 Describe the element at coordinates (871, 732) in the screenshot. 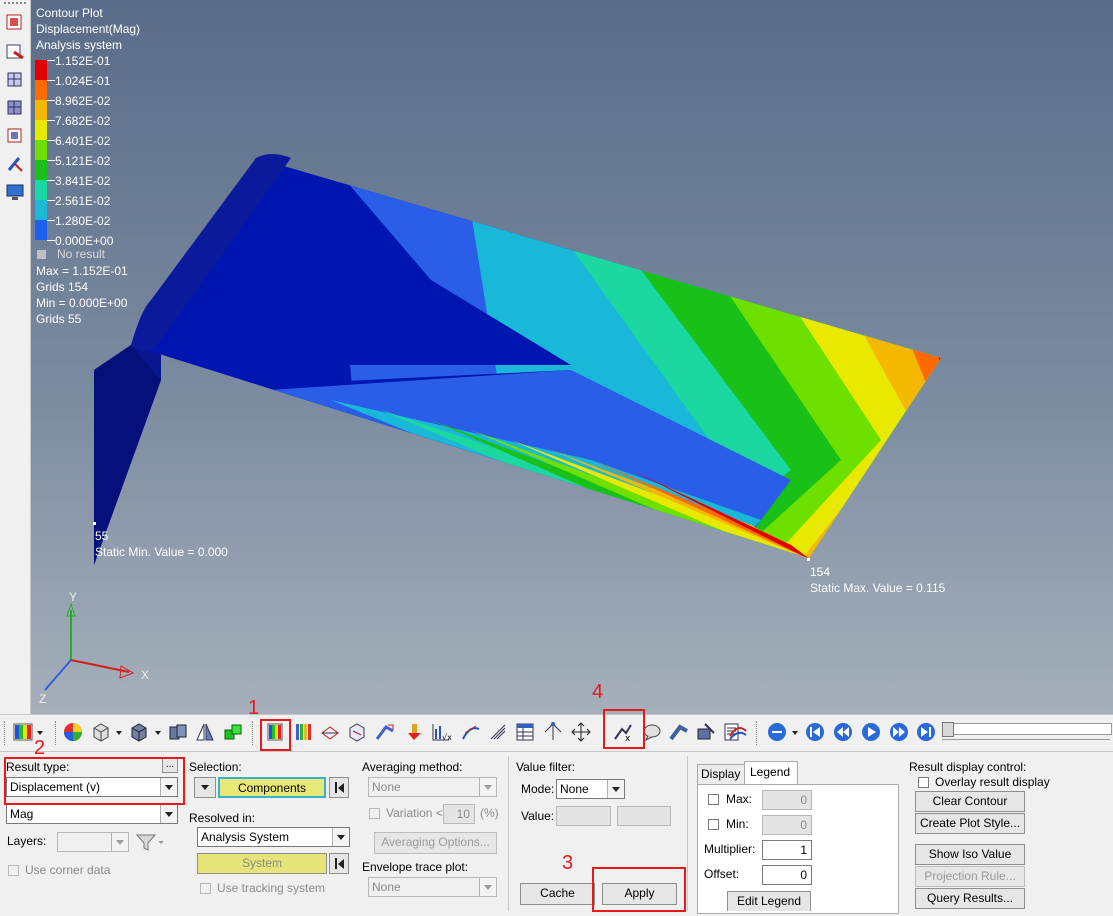

I see `play-icon` at that location.